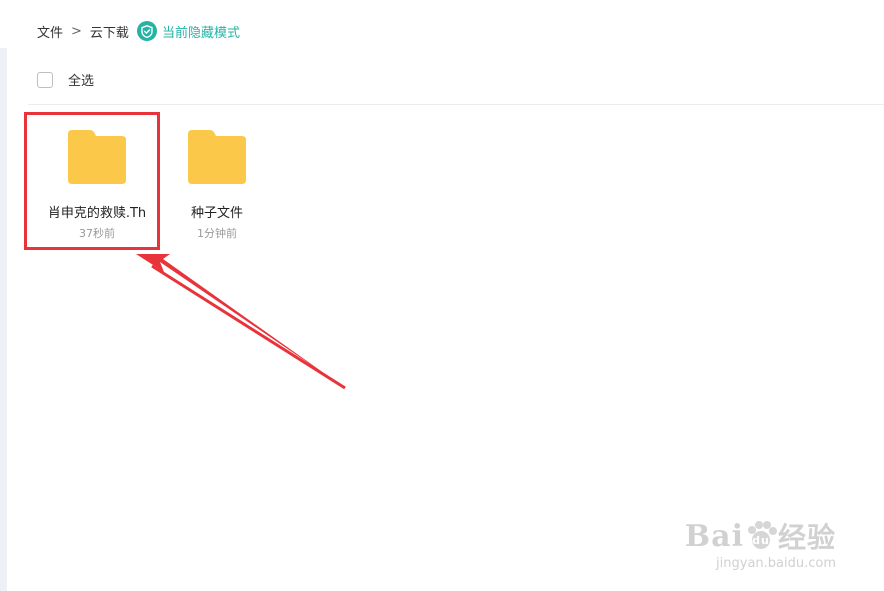 The image size is (884, 591). I want to click on breadcrumb: 文件 > 云下载 当前隐藏模式, so click(138, 31).